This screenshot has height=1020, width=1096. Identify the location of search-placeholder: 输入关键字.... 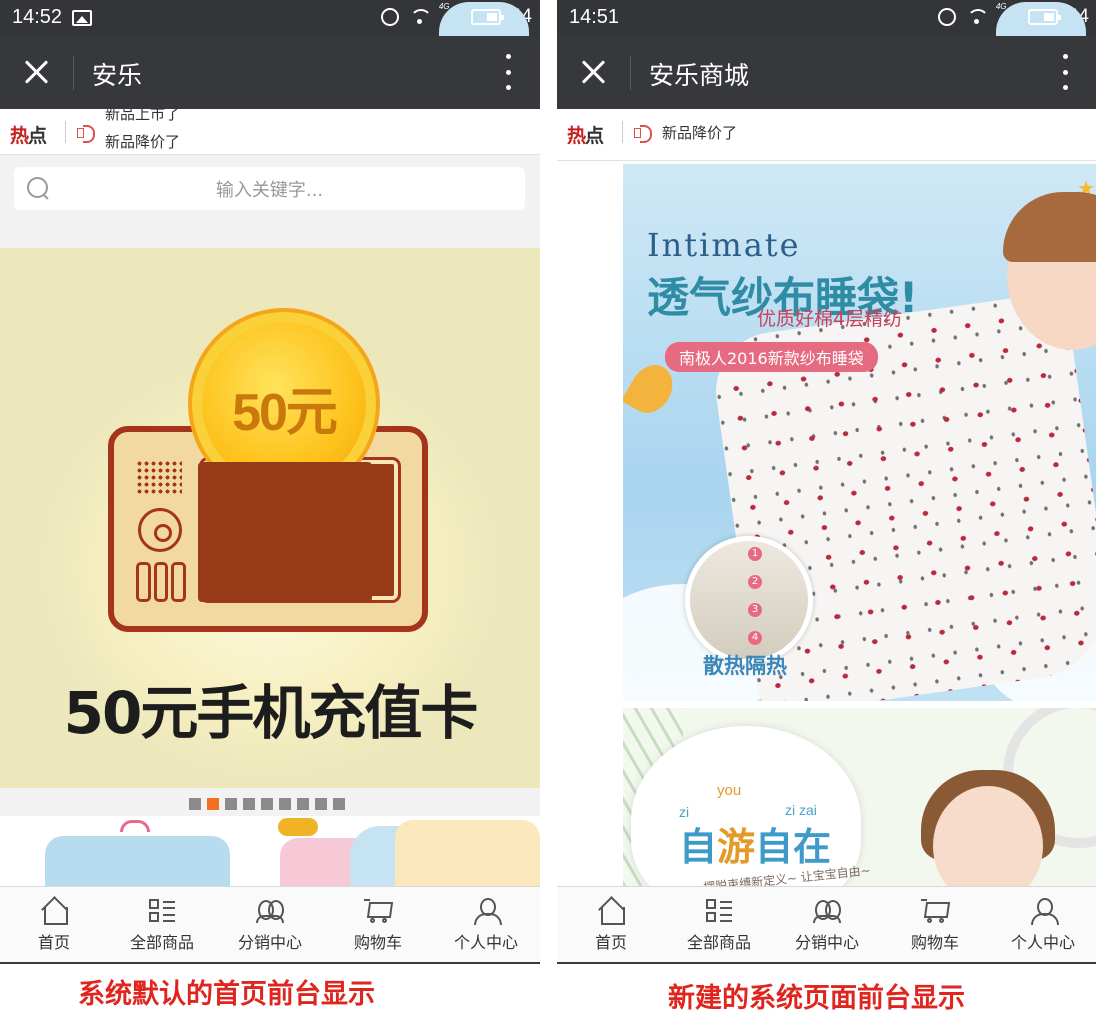
(269, 190).